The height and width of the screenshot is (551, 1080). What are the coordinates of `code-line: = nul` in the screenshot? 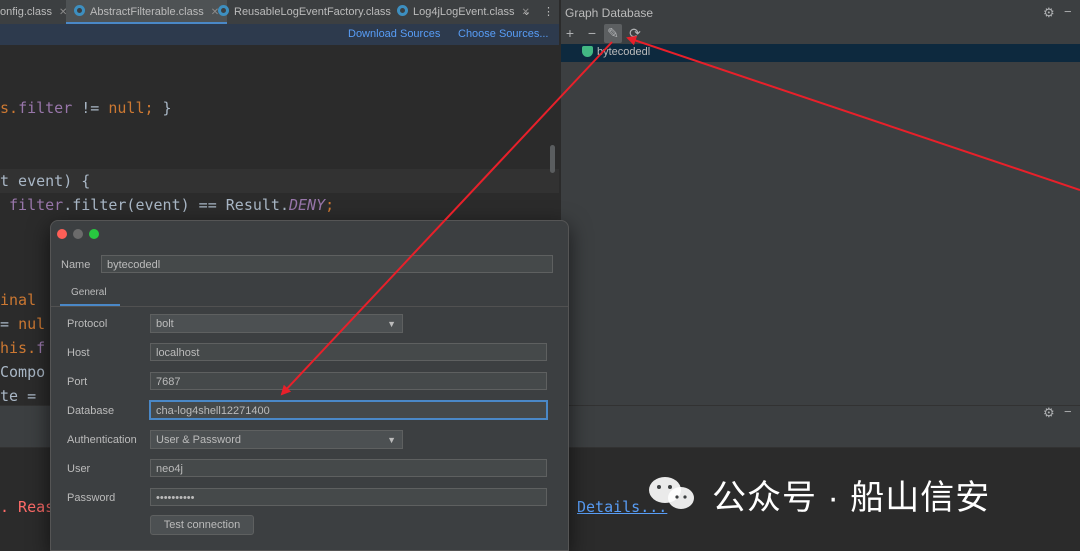 It's located at (22, 324).